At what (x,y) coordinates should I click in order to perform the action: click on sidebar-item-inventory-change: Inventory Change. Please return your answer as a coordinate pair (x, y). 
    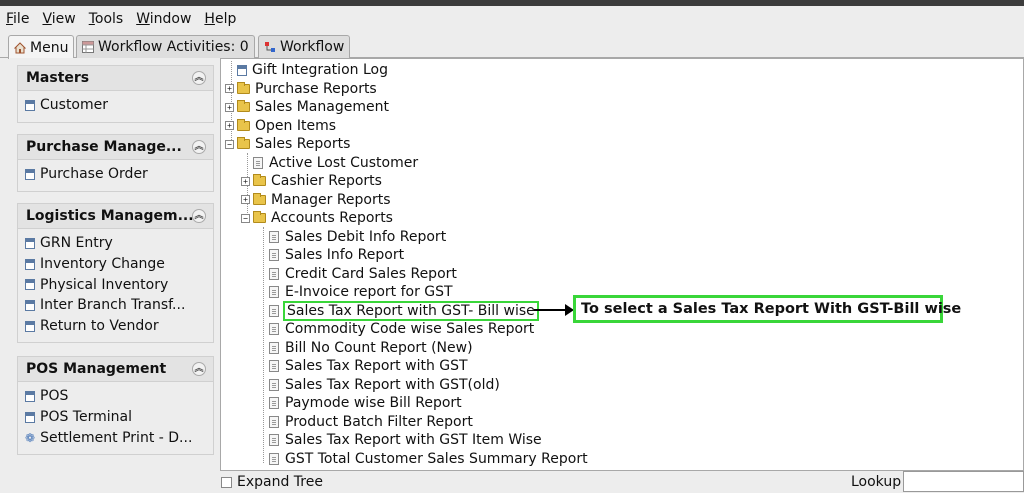
    Looking at the image, I should click on (115, 264).